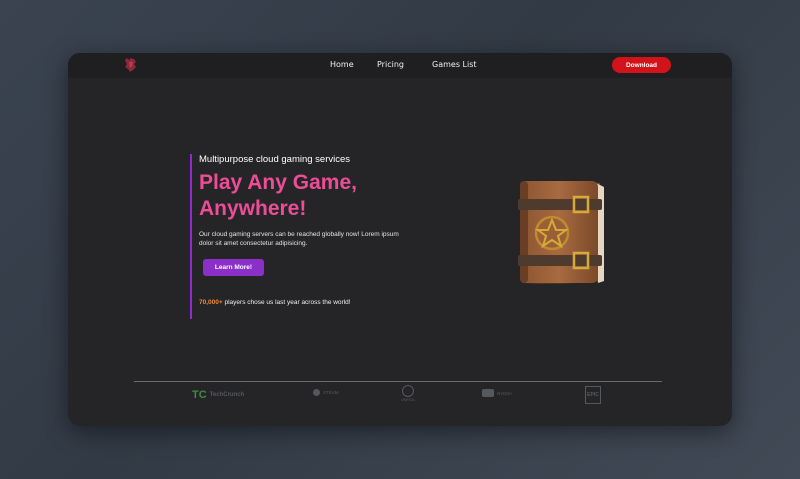 This screenshot has height=479, width=800. I want to click on unreal-label: UNREAL, so click(408, 400).